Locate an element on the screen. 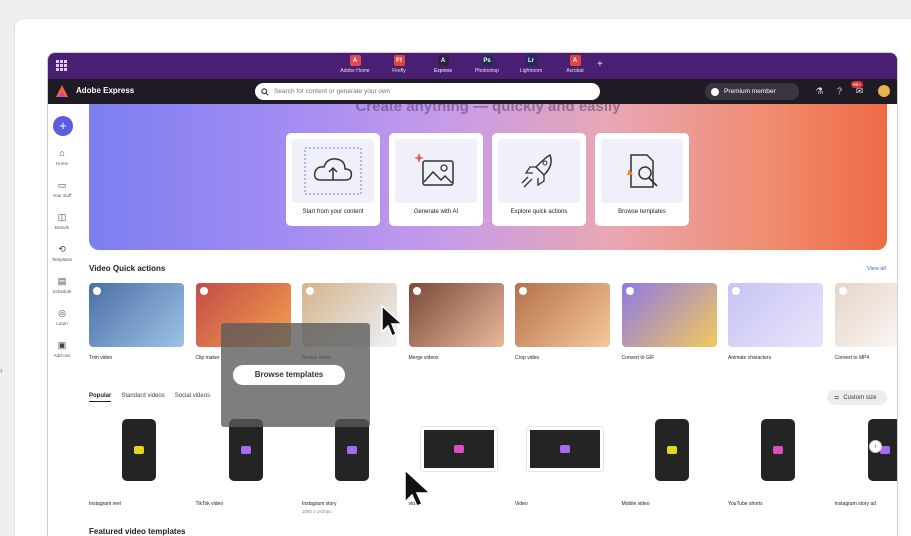  template-tiktok-video: TikTok video is located at coordinates (246, 460).